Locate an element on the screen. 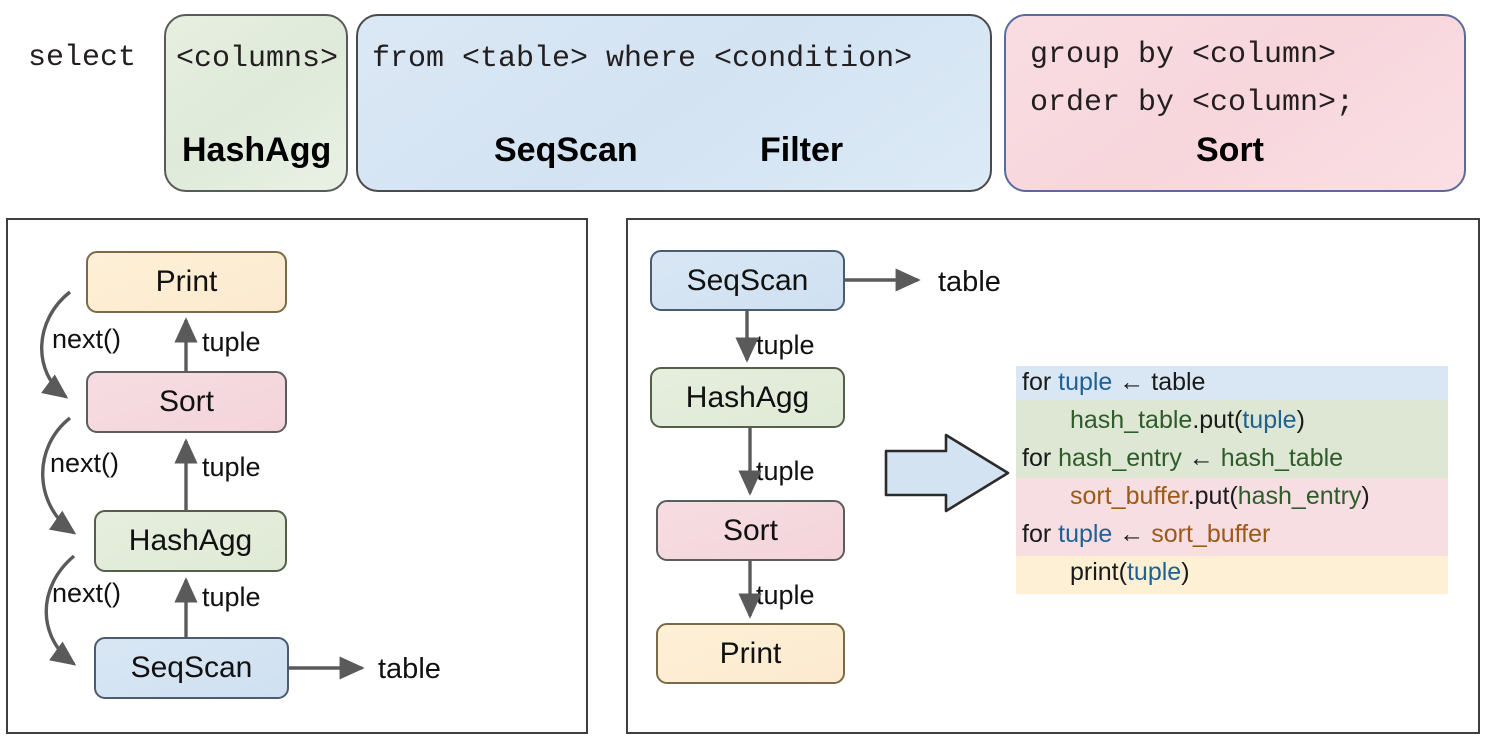  banner-sql-group-by: group by <column> is located at coordinates (1183, 55).